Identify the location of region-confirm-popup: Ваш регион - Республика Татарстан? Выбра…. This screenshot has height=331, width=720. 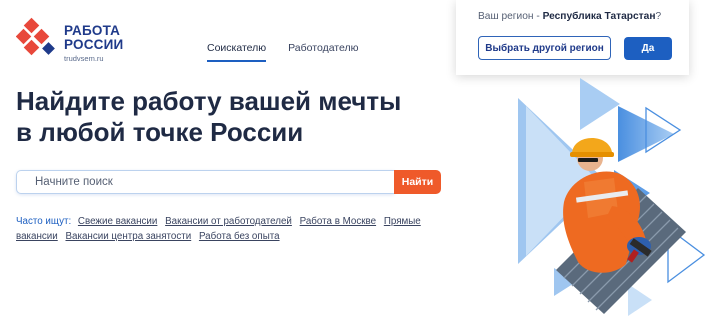
(572, 37).